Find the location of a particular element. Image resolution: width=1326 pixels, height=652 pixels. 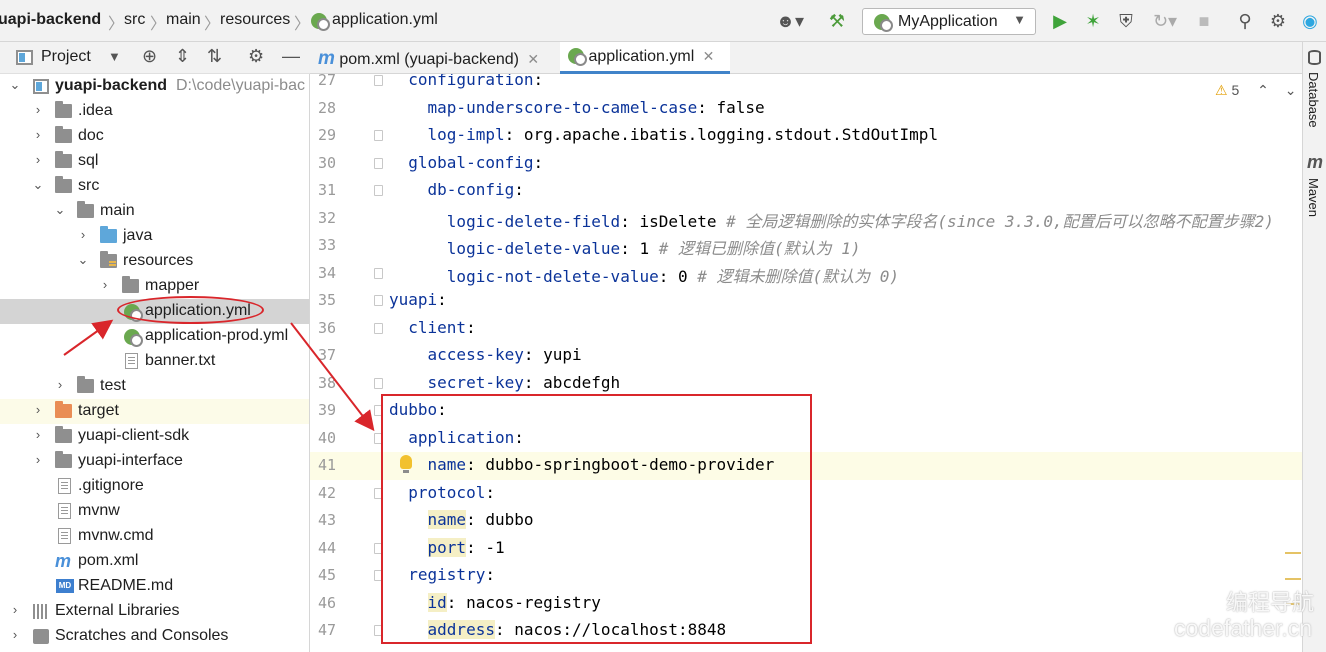

line-number: 47 is located at coordinates (323, 630).